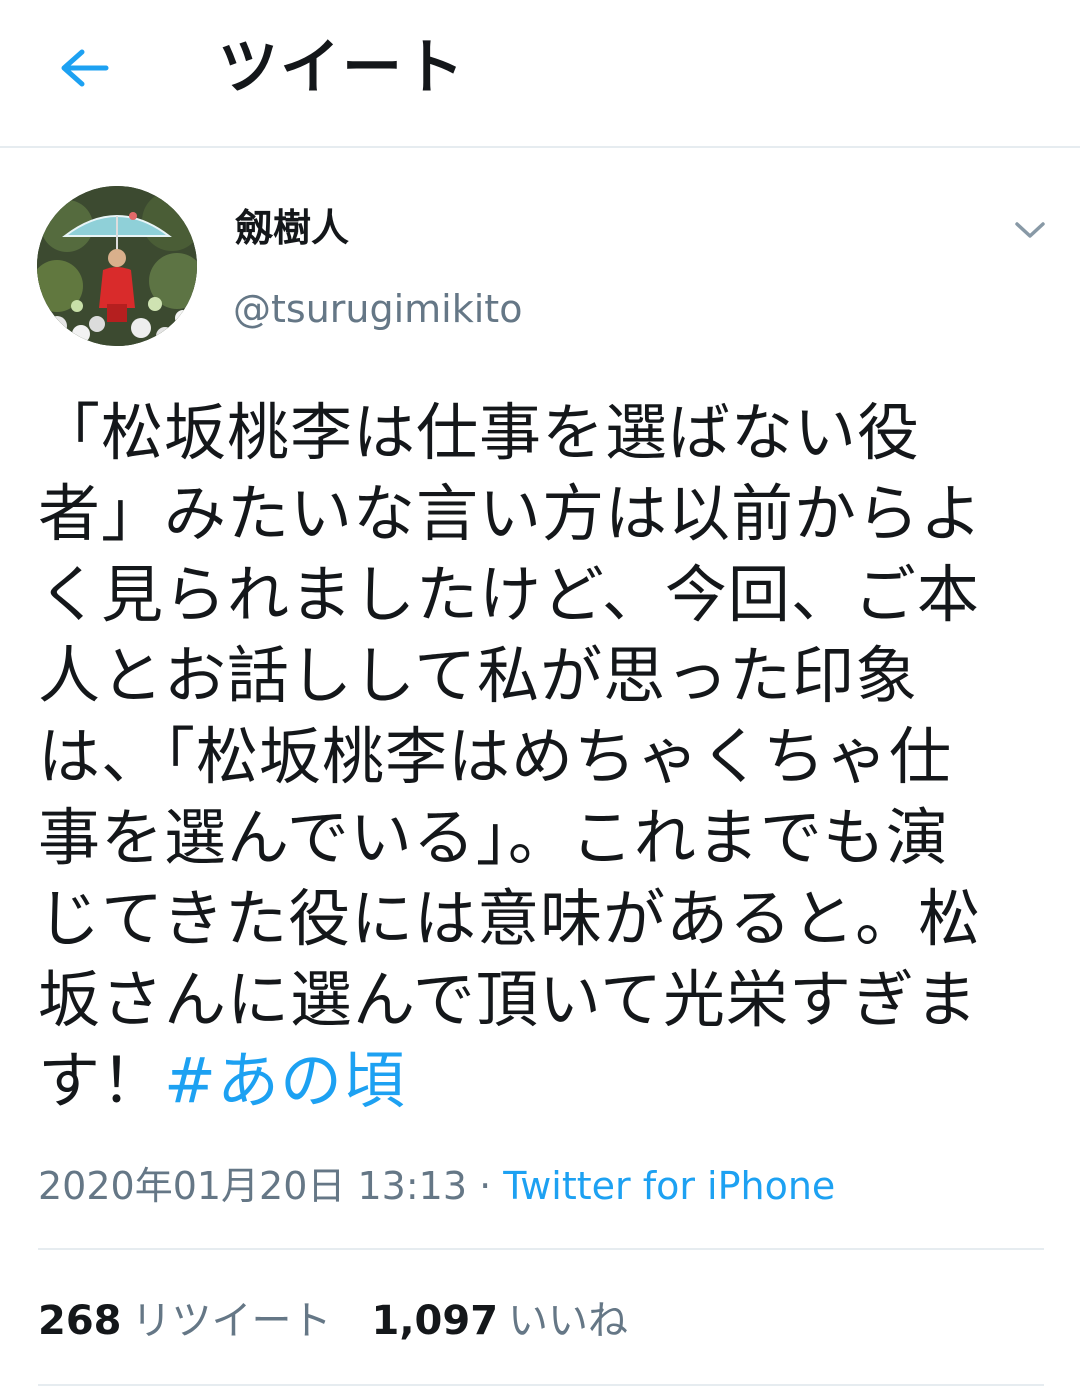 This screenshot has height=1391, width=1080. I want to click on more-options-button, so click(1030, 230).